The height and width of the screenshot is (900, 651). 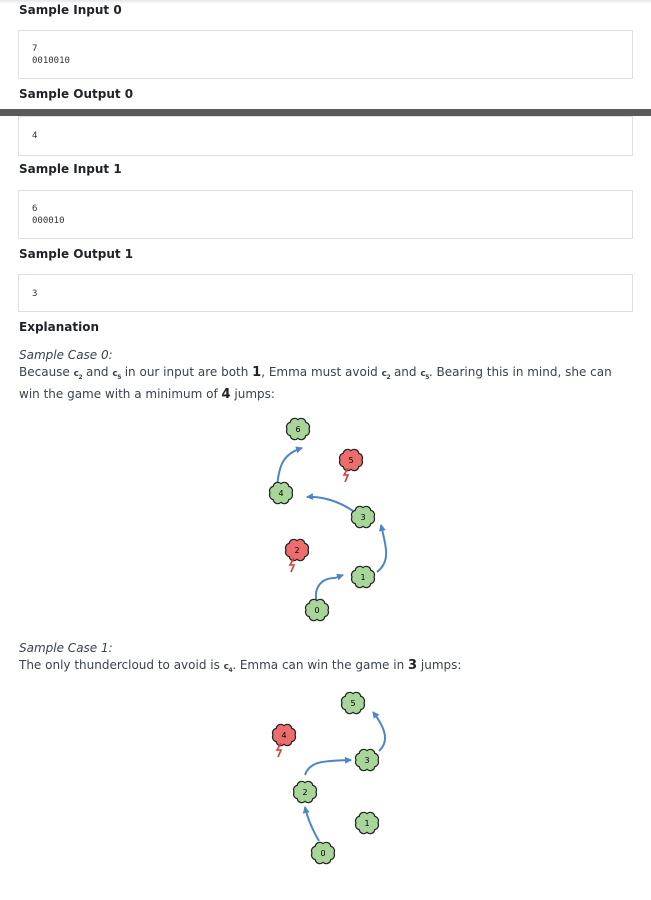 I want to click on sample-input-0-text: 7 0010010, so click(x=51, y=55).